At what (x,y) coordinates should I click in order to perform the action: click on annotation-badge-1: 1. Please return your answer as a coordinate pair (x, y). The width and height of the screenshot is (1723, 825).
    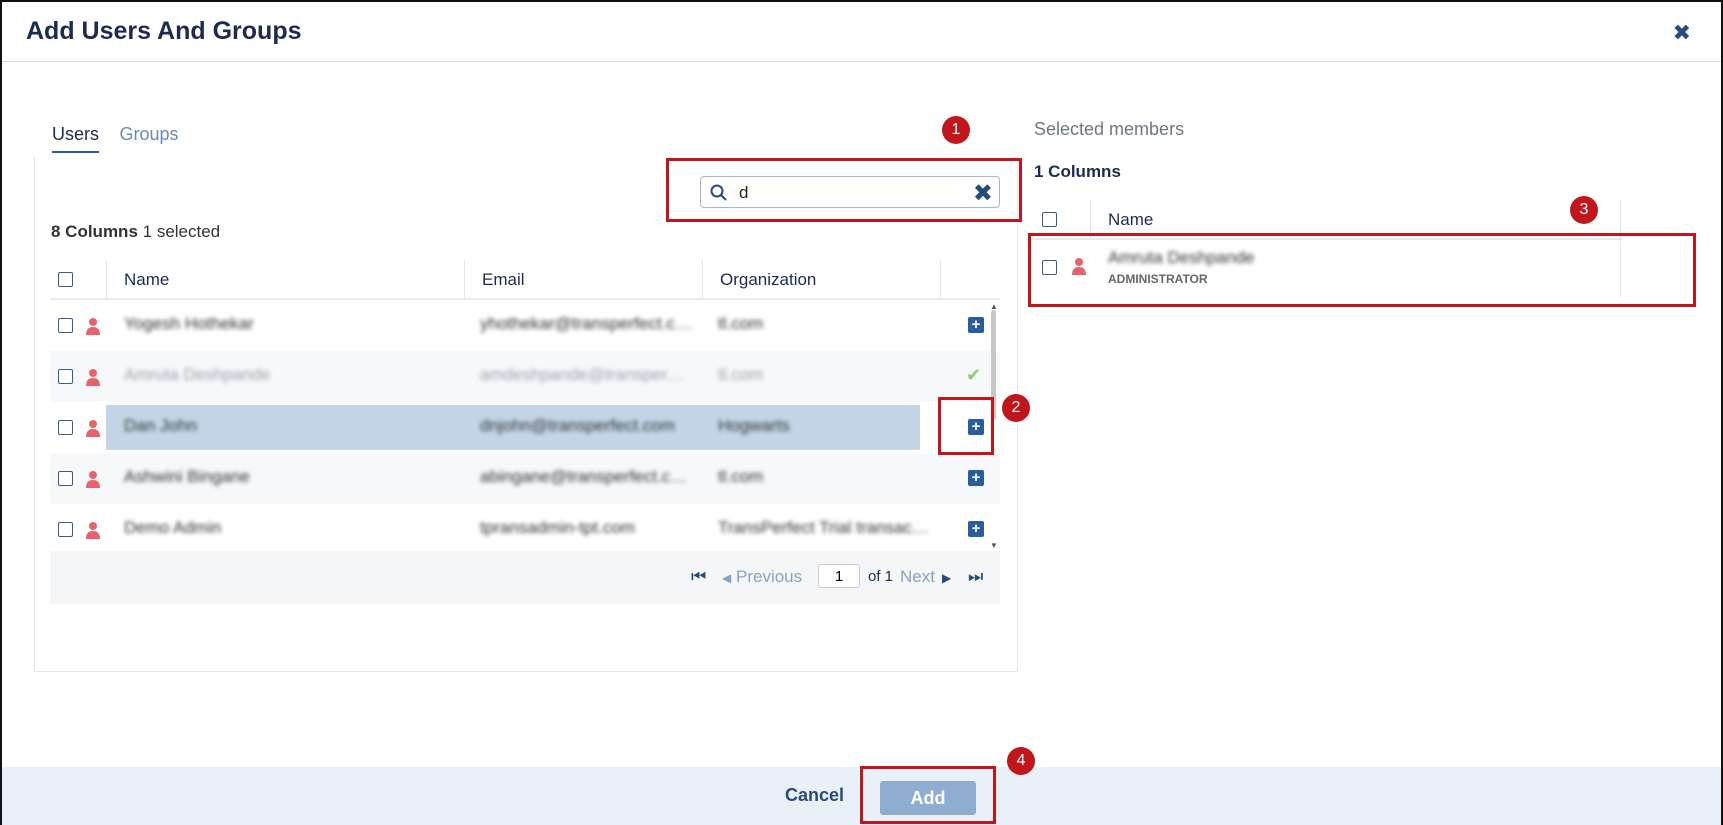
    Looking at the image, I should click on (956, 130).